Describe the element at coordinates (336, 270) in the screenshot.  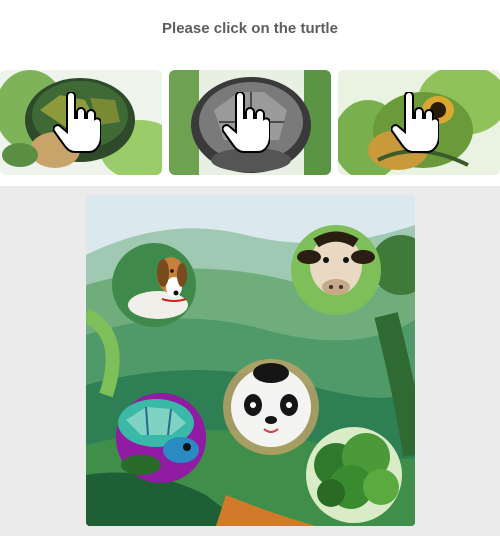
I see `cow-option` at that location.